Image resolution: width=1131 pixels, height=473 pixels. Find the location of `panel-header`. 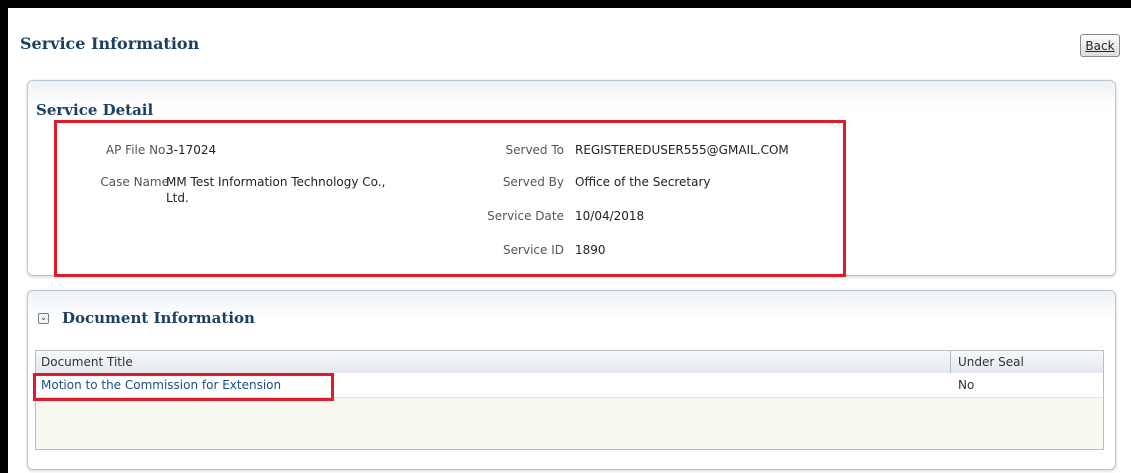

panel-header is located at coordinates (571, 95).